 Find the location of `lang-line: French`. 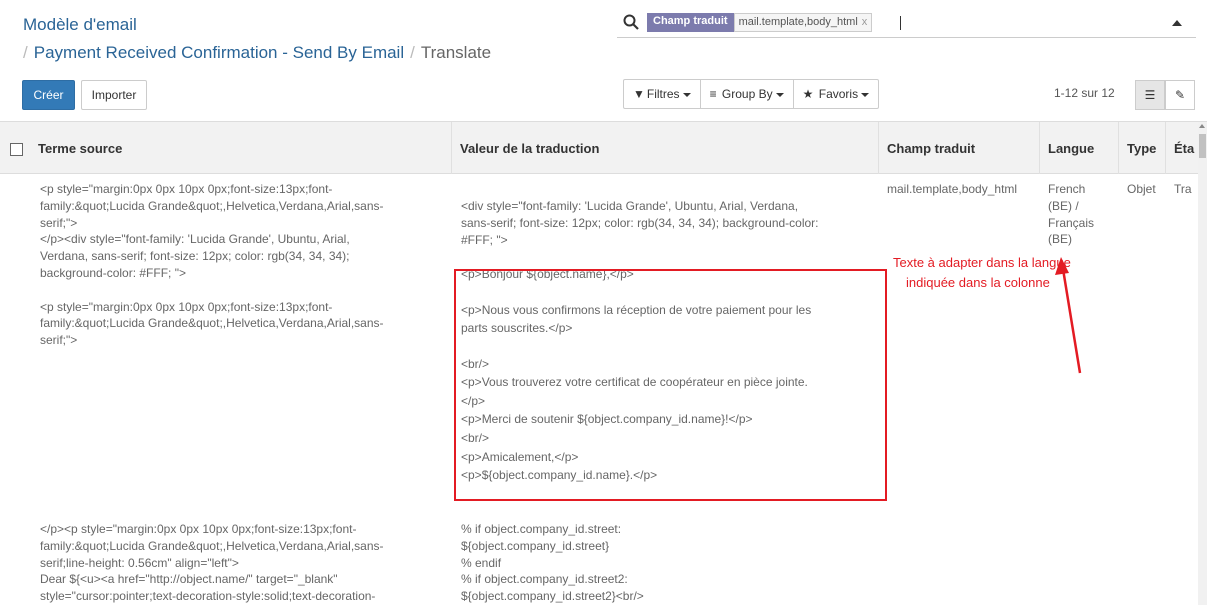

lang-line: French is located at coordinates (1067, 189).